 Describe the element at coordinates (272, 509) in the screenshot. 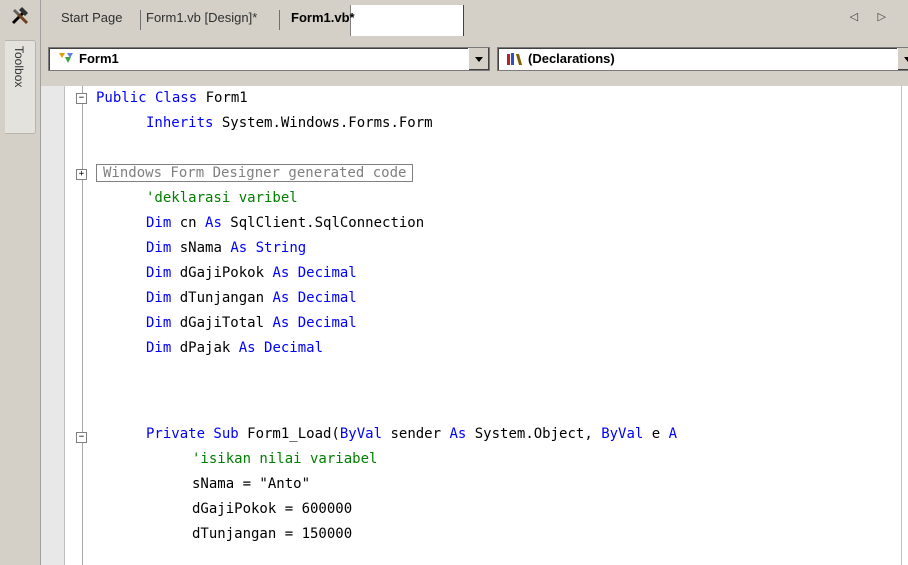

I see `code-line: dGajiPokok = 600000` at that location.